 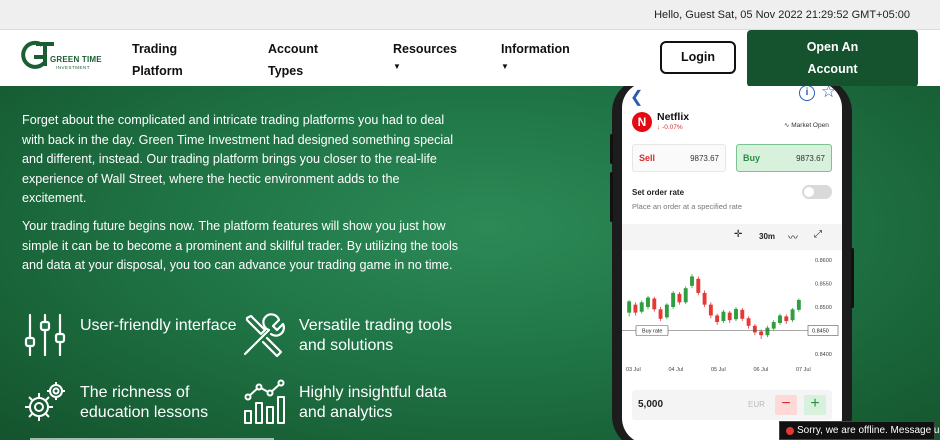 What do you see at coordinates (679, 158) in the screenshot?
I see `sell-button: Sell 9873.67` at bounding box center [679, 158].